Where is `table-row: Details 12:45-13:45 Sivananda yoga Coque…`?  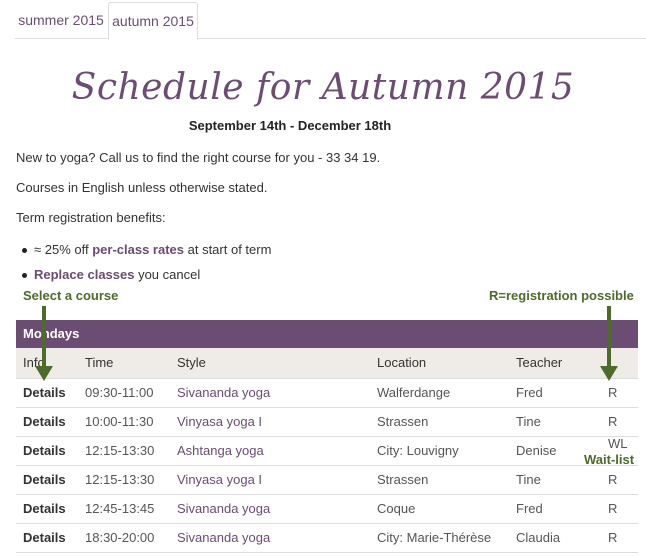
table-row: Details 12:45-13:45 Sivananda yoga Coque… is located at coordinates (327, 509).